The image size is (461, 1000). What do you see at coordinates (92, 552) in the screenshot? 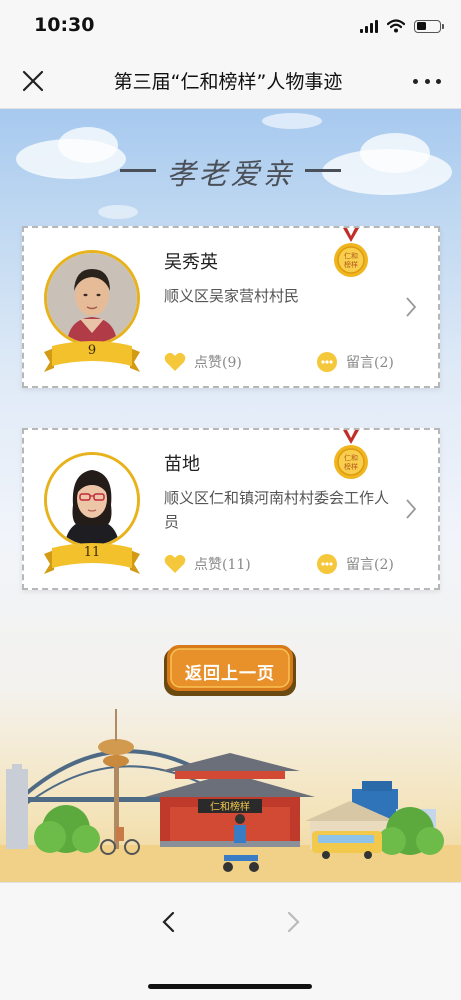
I see `person-number: 11` at bounding box center [92, 552].